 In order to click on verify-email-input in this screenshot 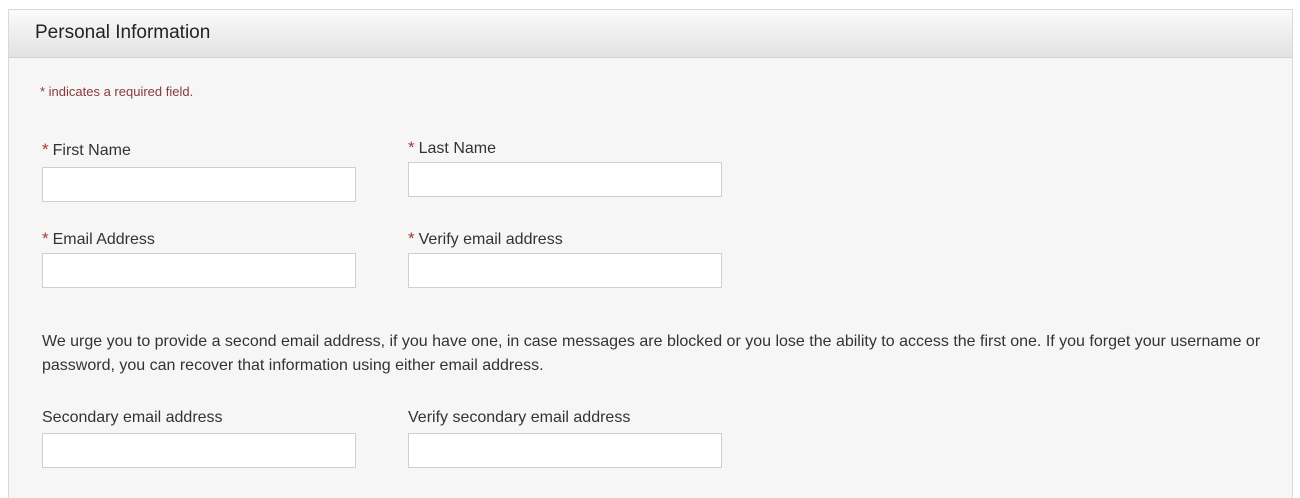, I will do `click(565, 270)`.